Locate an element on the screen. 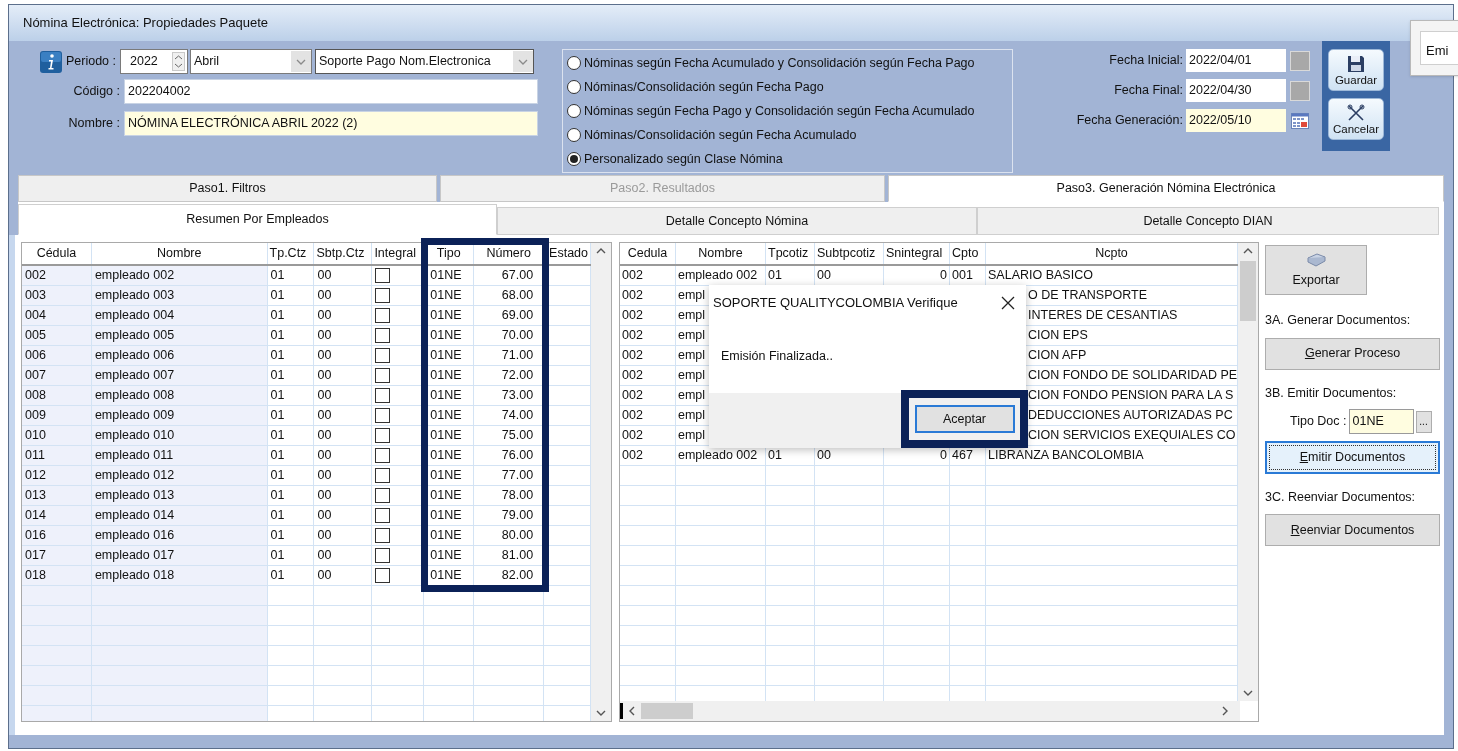  generate-button: Generar Proceso is located at coordinates (1352, 353).